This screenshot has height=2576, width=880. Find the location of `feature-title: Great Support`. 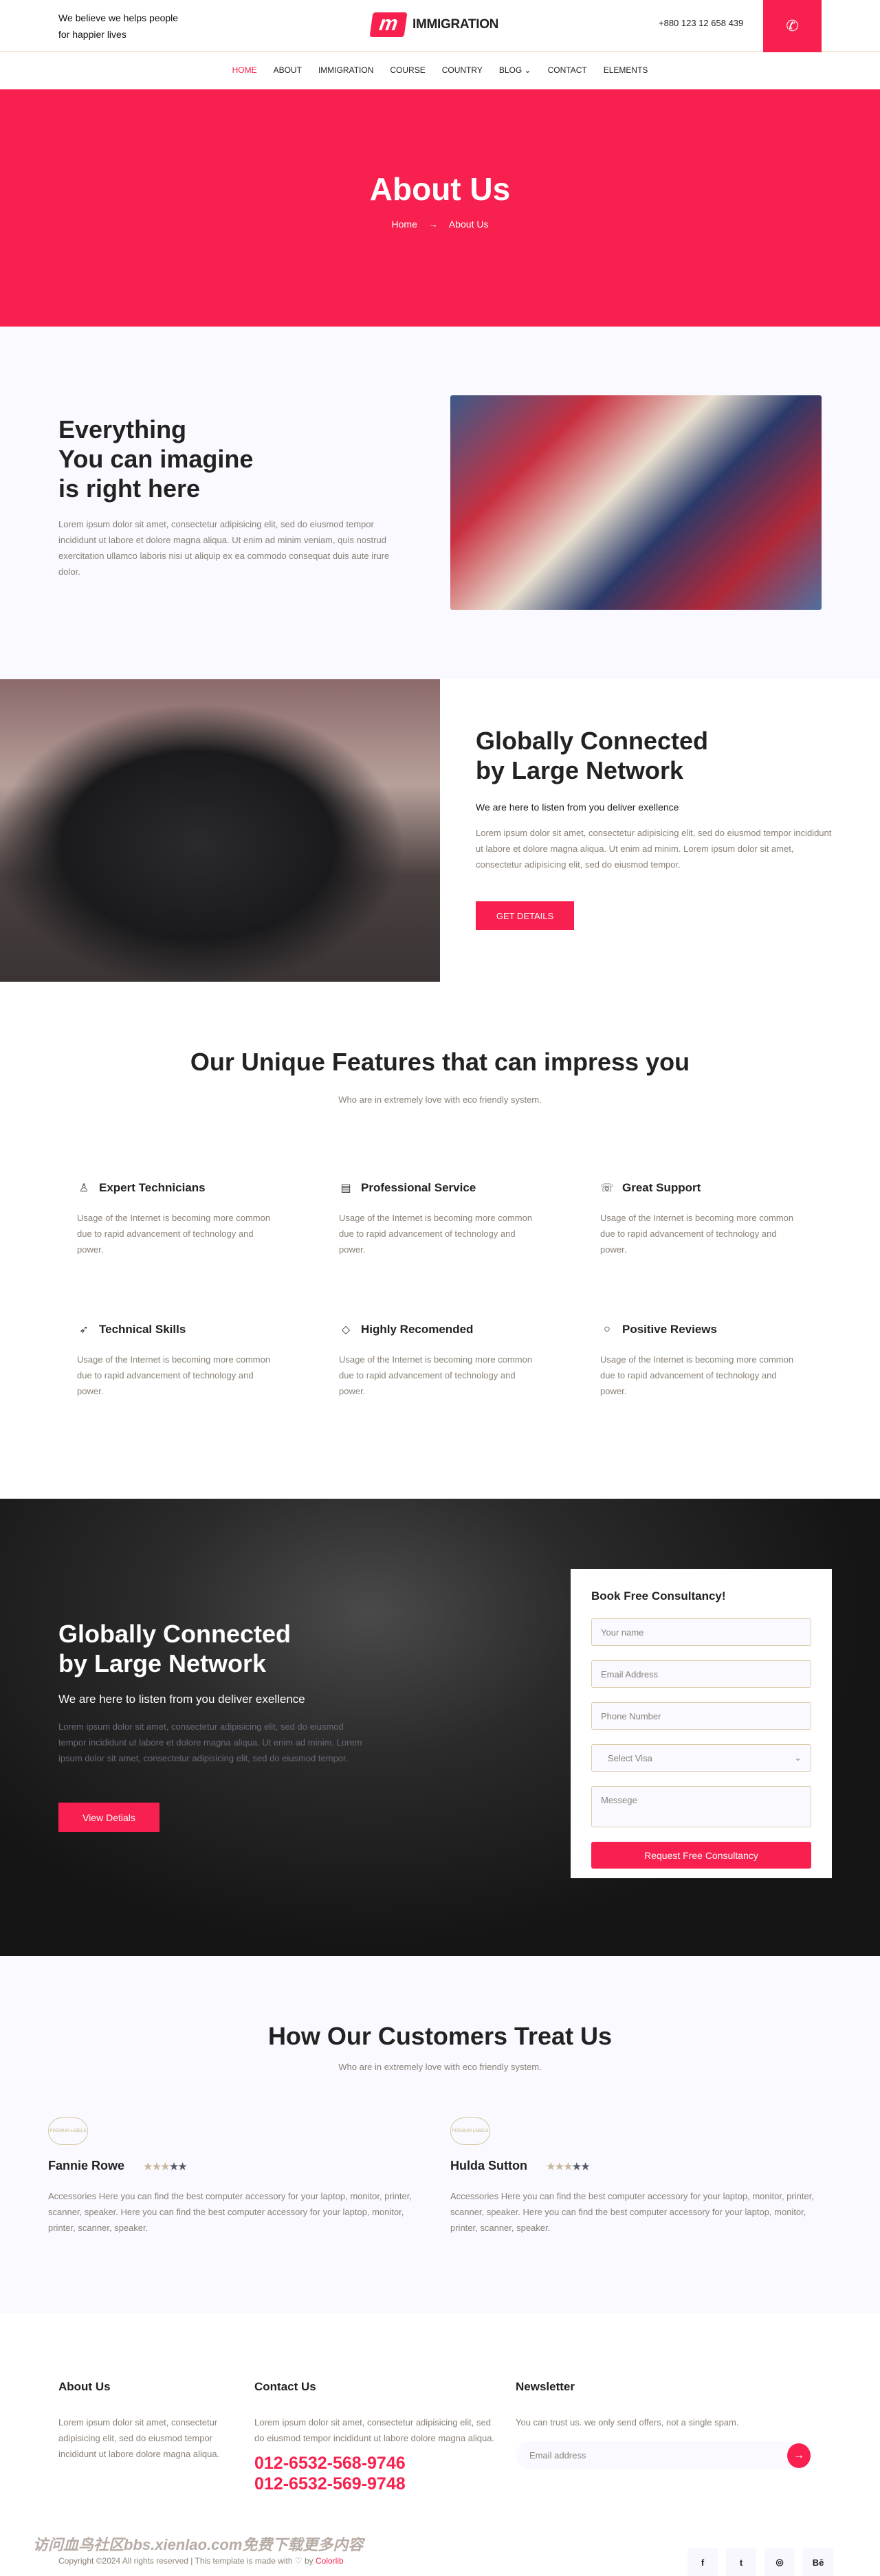

feature-title: Great Support is located at coordinates (661, 1187).